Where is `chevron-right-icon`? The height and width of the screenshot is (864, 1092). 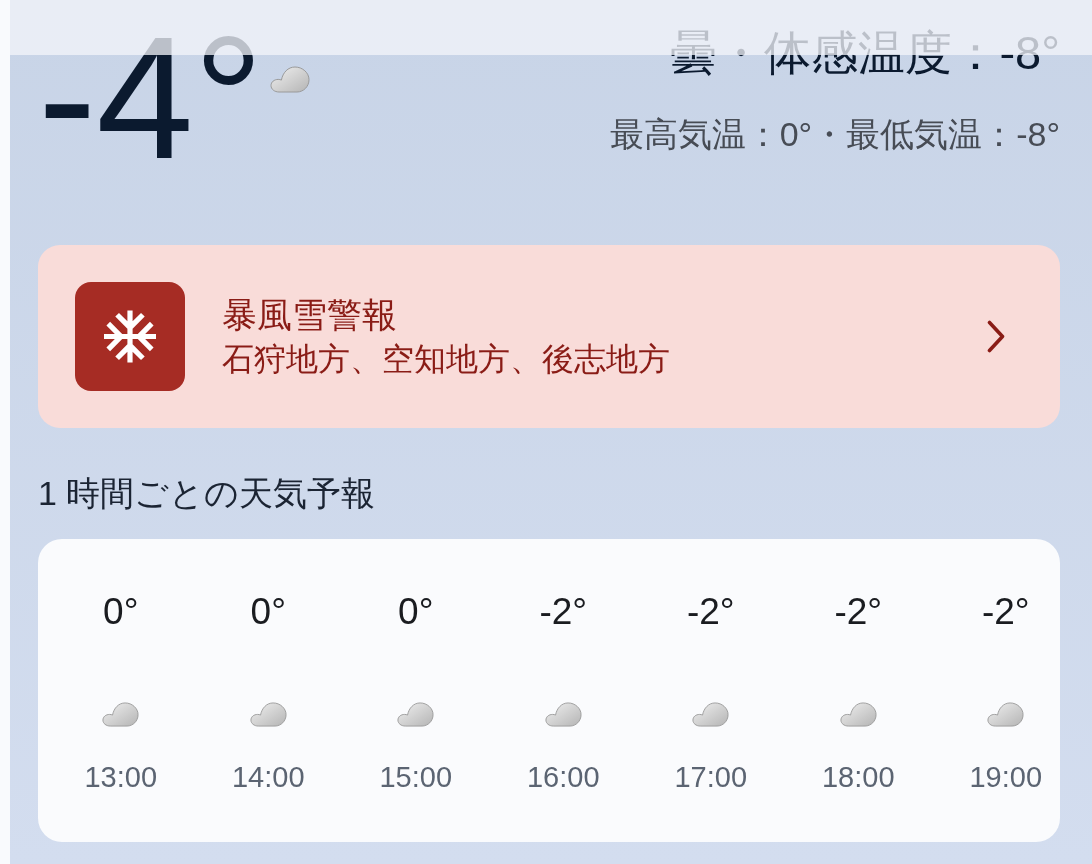 chevron-right-icon is located at coordinates (996, 336).